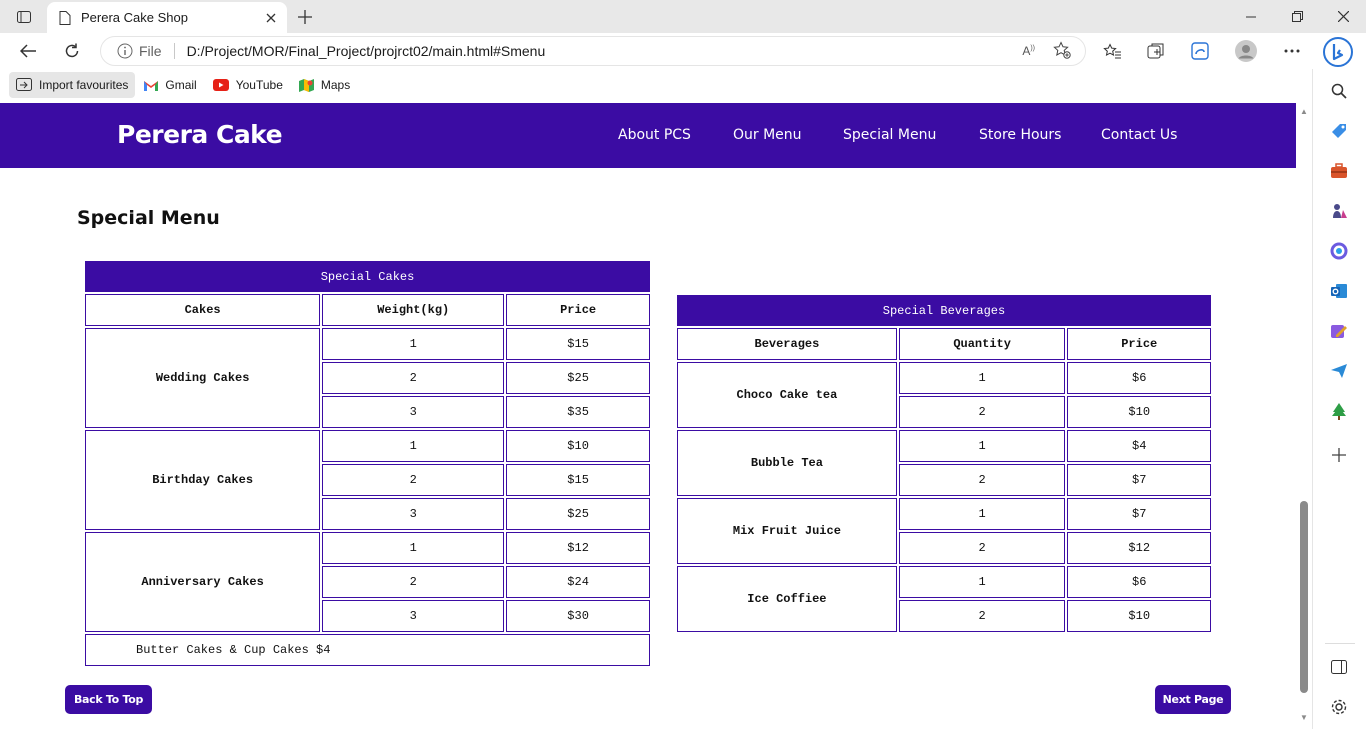 This screenshot has height=729, width=1366. I want to click on page-scrollbar: ▲ ▼, so click(1304, 415).